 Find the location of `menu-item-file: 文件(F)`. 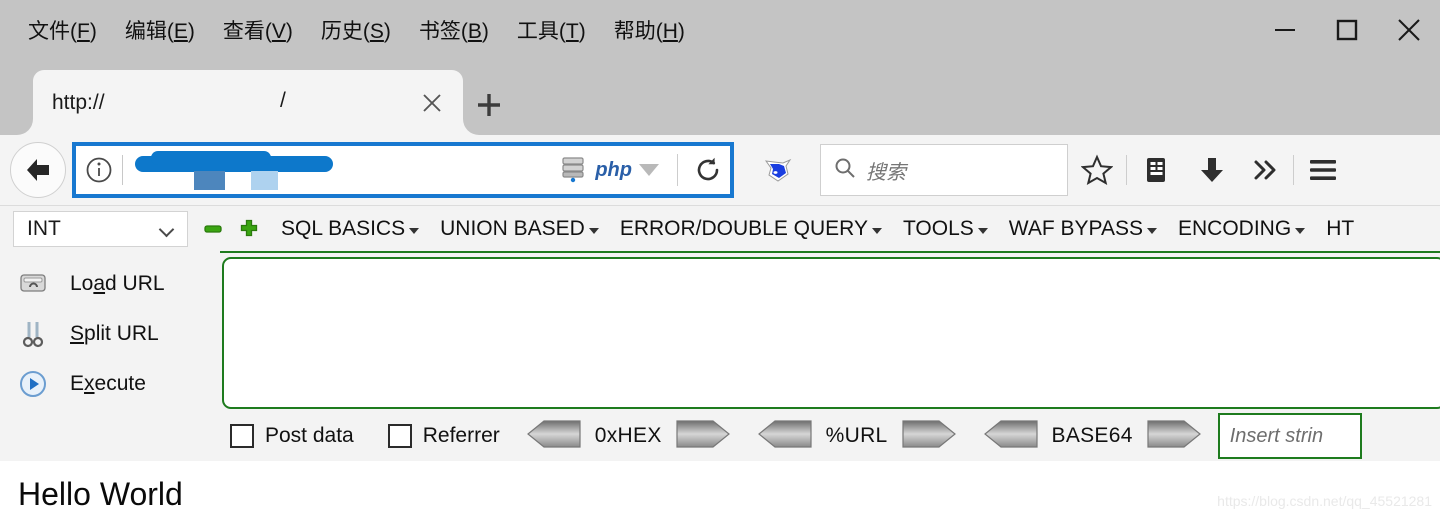

menu-item-file: 文件(F) is located at coordinates (62, 30).